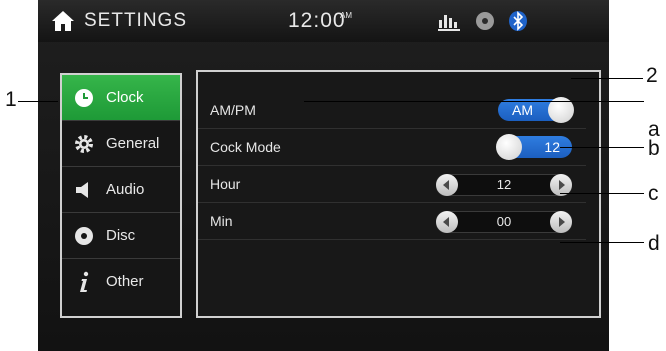 The width and height of the screenshot is (666, 351). Describe the element at coordinates (474, 101) in the screenshot. I see `callout-a-line` at that location.